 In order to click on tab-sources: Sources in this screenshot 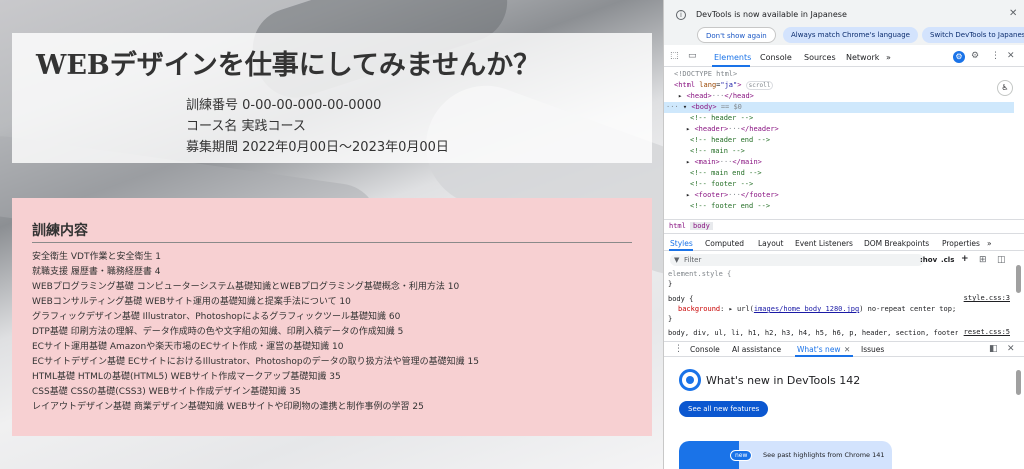, I will do `click(820, 57)`.